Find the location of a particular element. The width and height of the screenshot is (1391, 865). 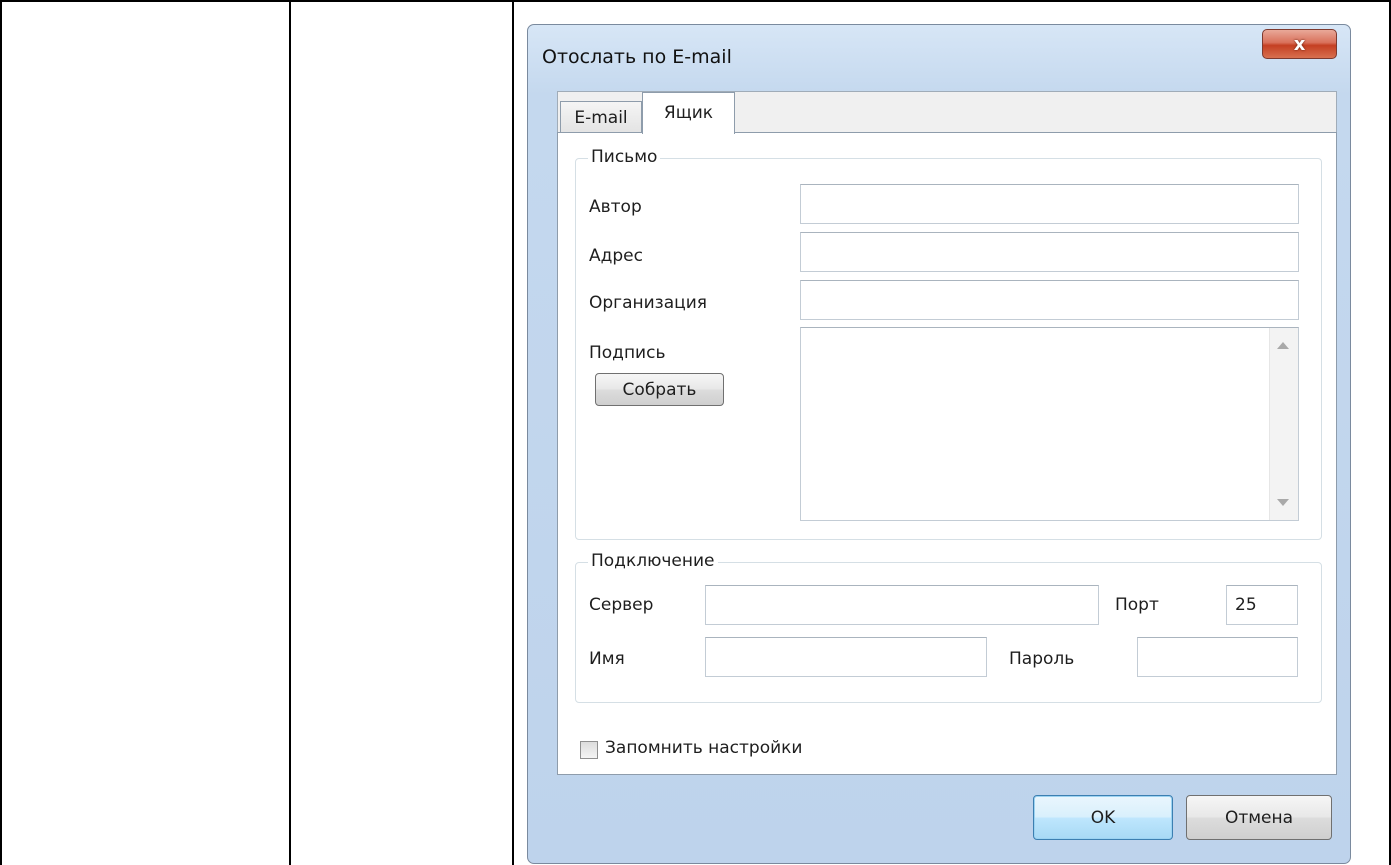

table-border-left is located at coordinates (1, 432).